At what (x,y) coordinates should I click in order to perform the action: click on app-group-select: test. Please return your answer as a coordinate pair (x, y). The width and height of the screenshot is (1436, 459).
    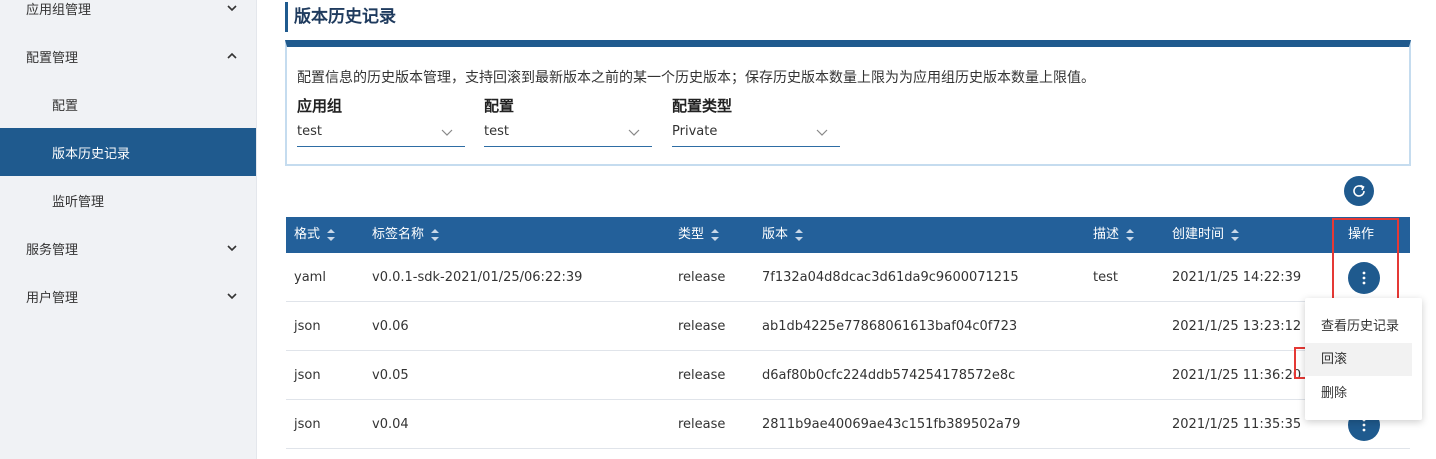
    Looking at the image, I should click on (381, 132).